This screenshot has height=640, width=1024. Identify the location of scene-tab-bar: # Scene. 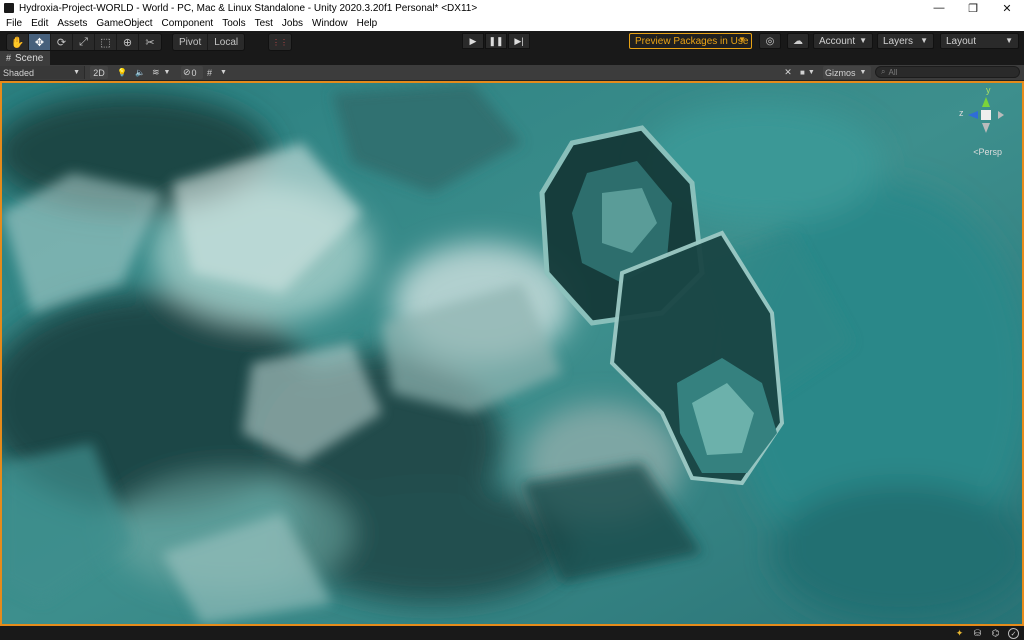
(512, 58).